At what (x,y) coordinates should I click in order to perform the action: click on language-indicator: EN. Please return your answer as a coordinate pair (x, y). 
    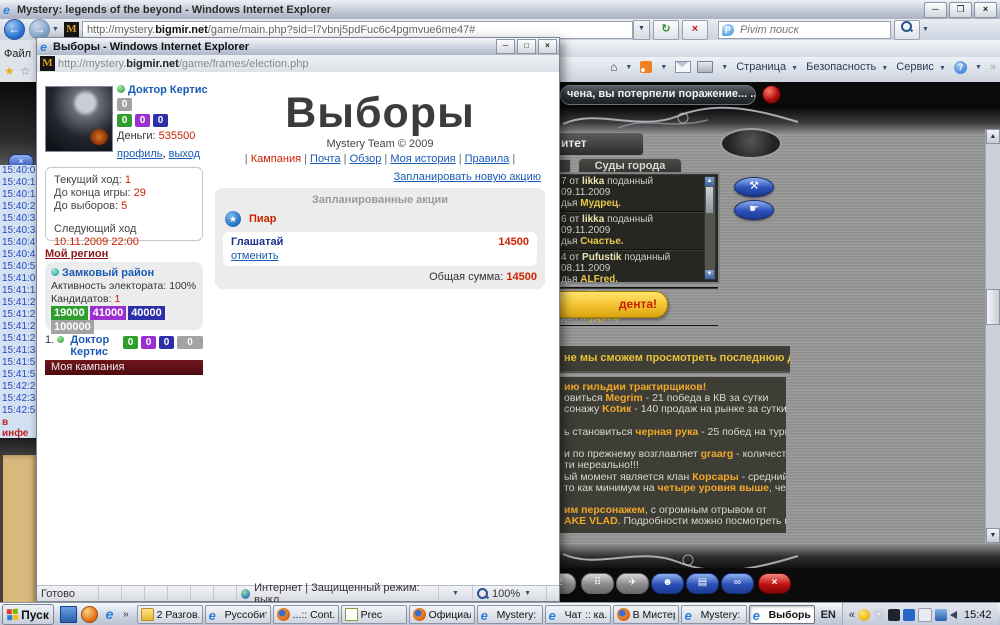
    Looking at the image, I should click on (828, 615).